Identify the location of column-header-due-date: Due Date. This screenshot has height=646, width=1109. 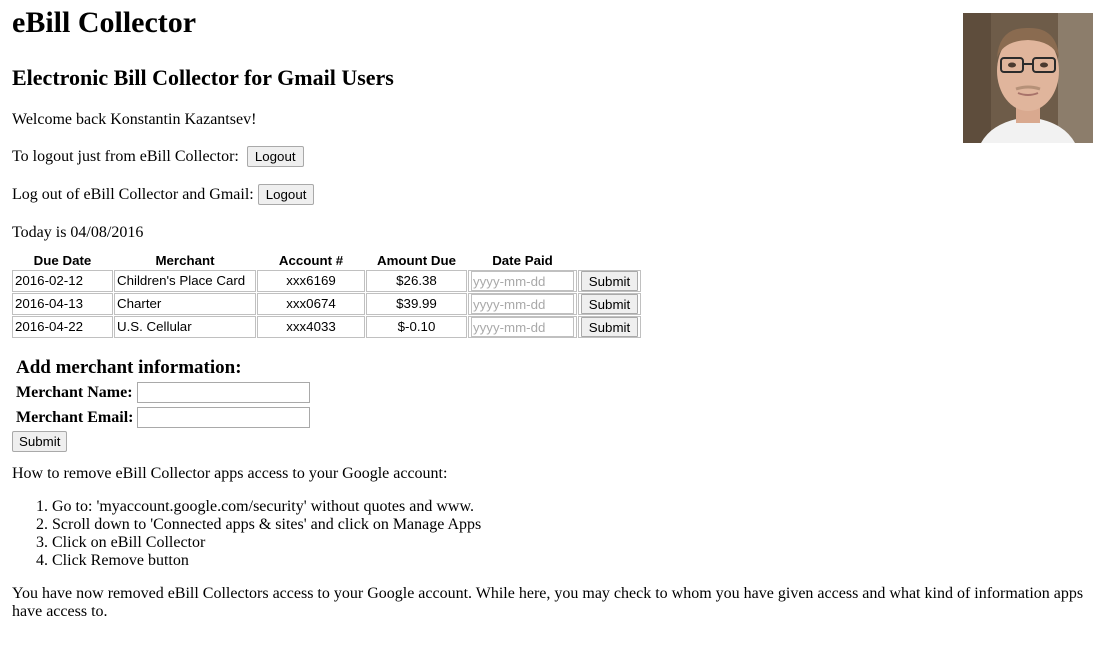
(62, 260).